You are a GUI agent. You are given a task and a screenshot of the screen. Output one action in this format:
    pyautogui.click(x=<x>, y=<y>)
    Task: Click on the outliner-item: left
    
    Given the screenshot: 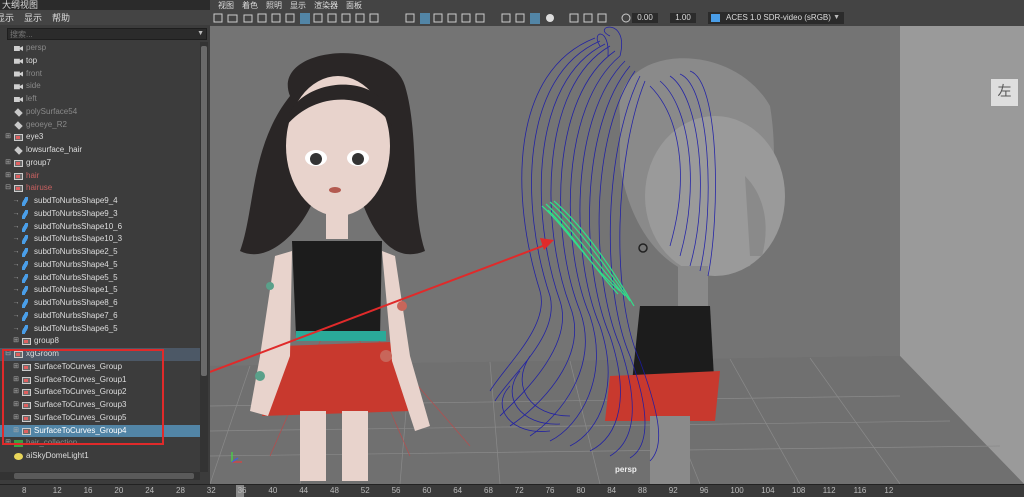 What is the action you would take?
    pyautogui.click(x=100, y=99)
    